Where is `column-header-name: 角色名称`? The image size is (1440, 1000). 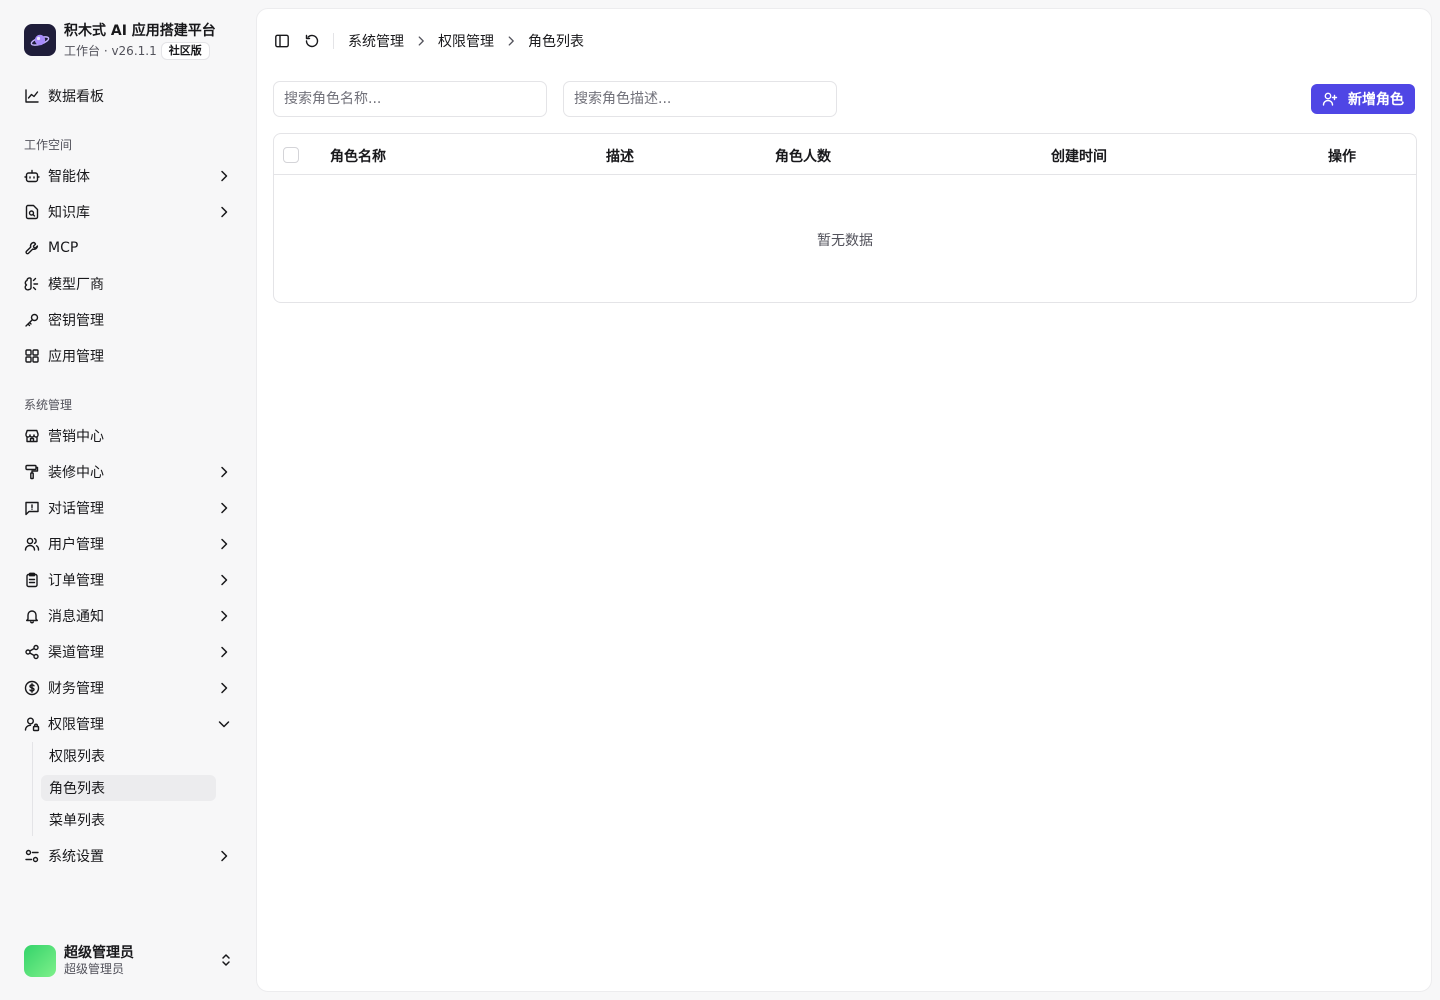 column-header-name: 角色名称 is located at coordinates (358, 157).